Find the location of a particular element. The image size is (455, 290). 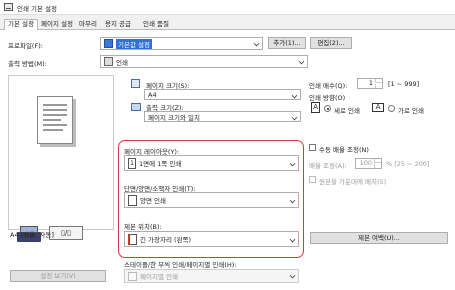

staple-label: 스테이플/한 부씩 인쇄/페이지별 인쇄(H): is located at coordinates (180, 265).